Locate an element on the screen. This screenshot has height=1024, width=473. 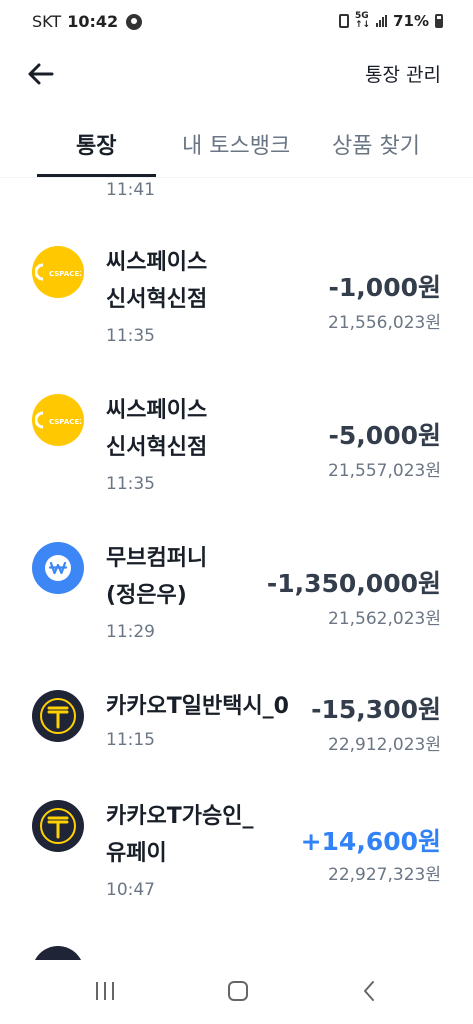
merchant-name-line2: 유페이 is located at coordinates (136, 853).